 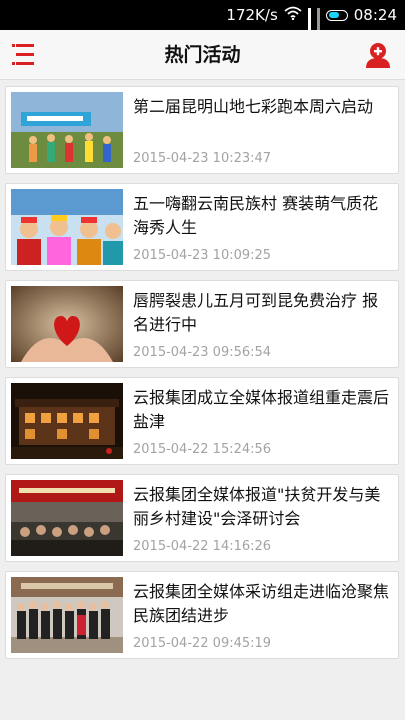 I want to click on page-title: 热门活动, so click(x=202, y=55).